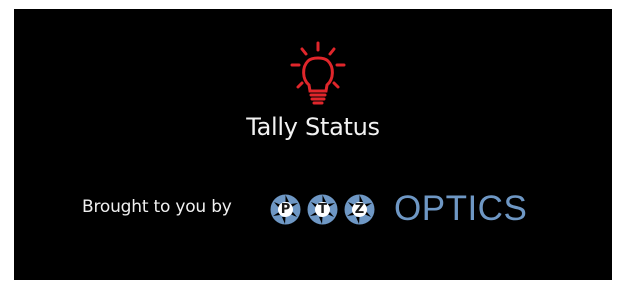 This screenshot has height=290, width=626. I want to click on ptzoptics-logo: P T Z OPTICS, so click(416, 209).